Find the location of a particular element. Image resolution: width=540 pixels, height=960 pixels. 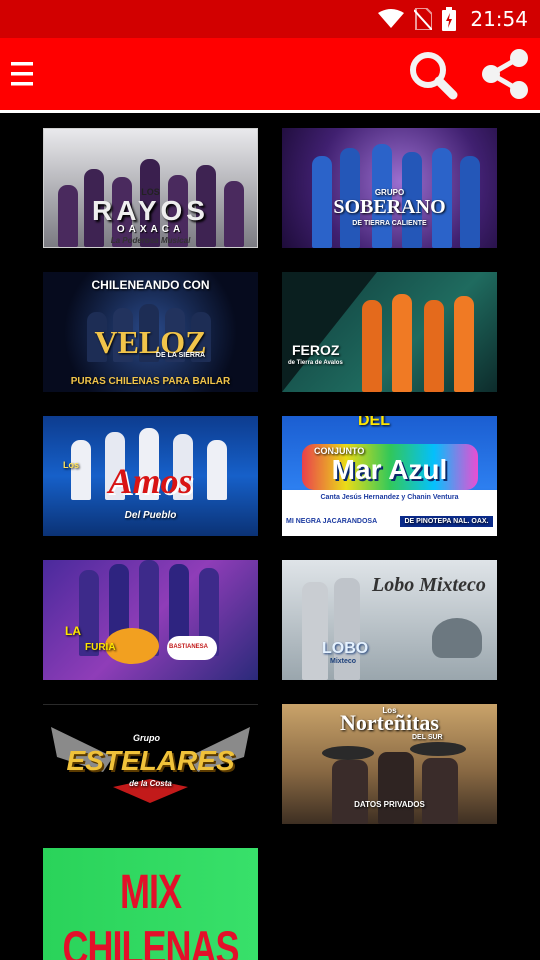

search-icon is located at coordinates (434, 76).